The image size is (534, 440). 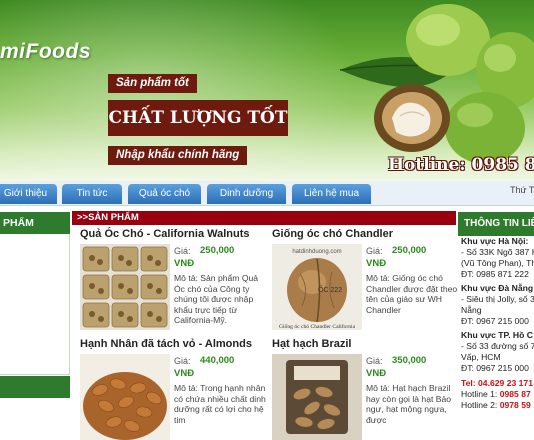 I want to click on danang-address-2: Nẵng, so click(x=471, y=310).